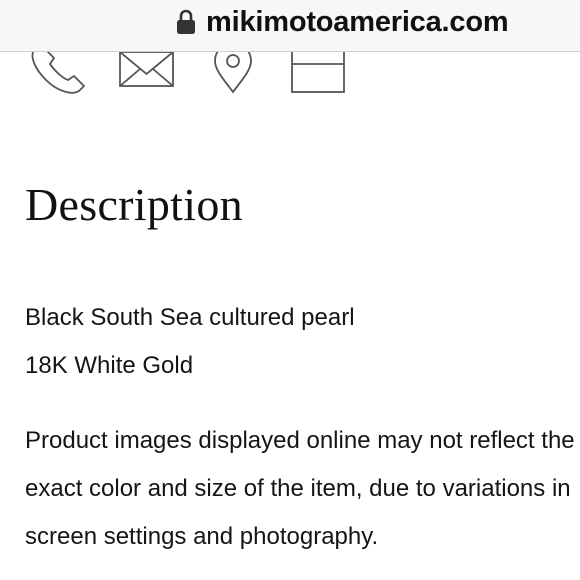 The height and width of the screenshot is (580, 580). I want to click on contact-icons-row, so click(290, 77).